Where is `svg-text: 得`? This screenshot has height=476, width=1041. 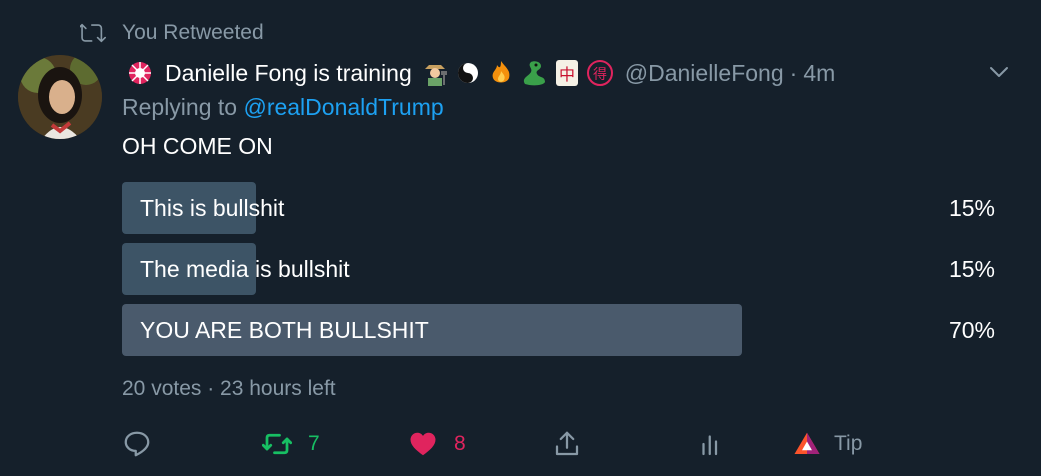
svg-text: 得 is located at coordinates (600, 74).